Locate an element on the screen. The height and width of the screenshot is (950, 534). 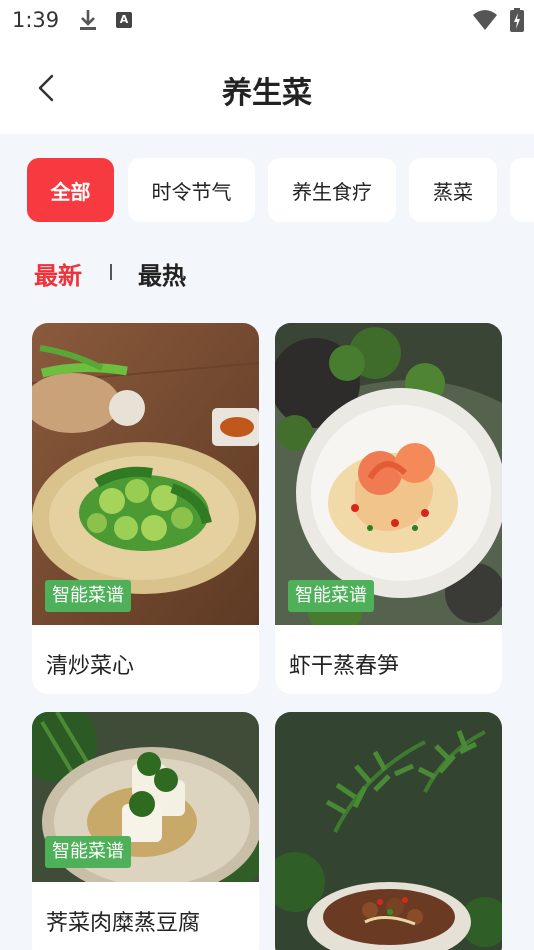
status-bar: 1:39 A is located at coordinates (267, 21).